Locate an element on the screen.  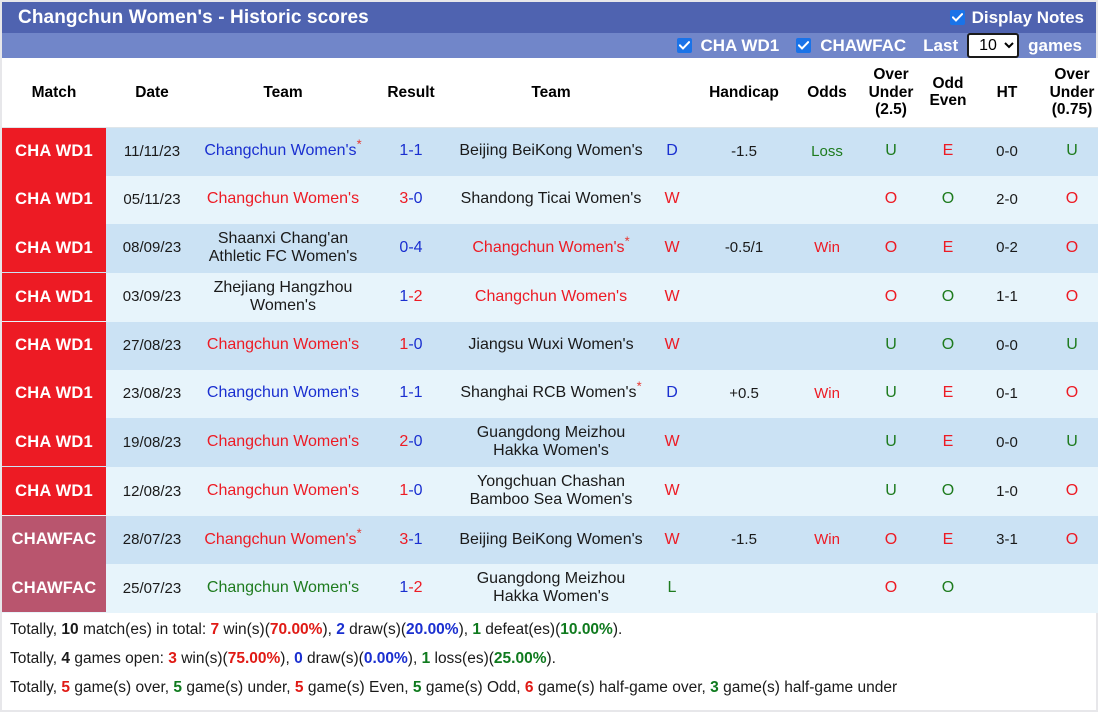
ou075-symbol: O is located at coordinates (1072, 199).